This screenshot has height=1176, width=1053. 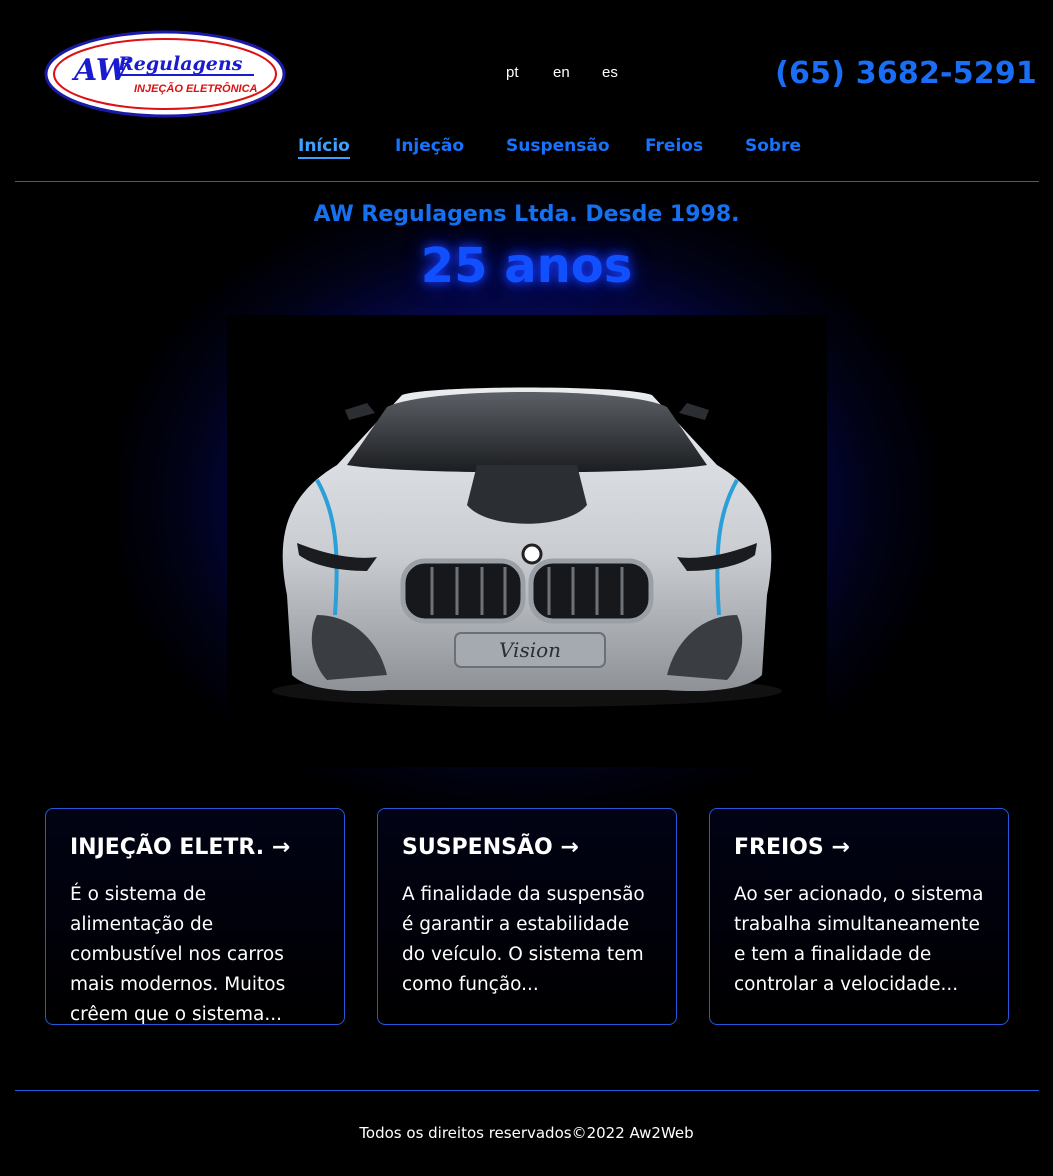 What do you see at coordinates (561, 72) in the screenshot?
I see `language-en: en` at bounding box center [561, 72].